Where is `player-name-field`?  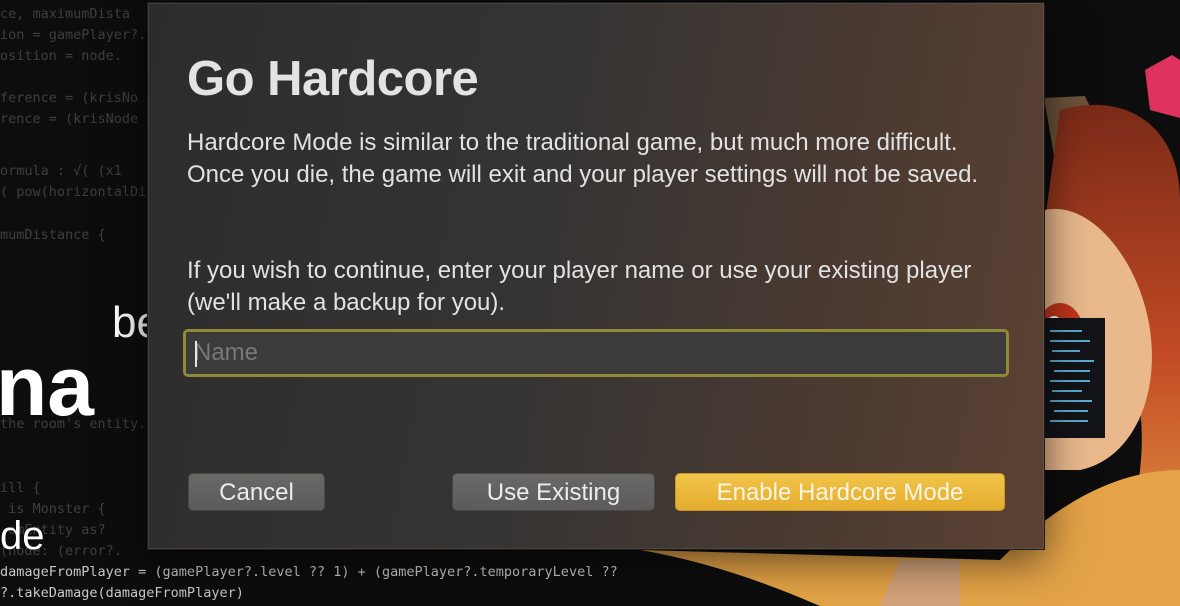 player-name-field is located at coordinates (596, 353).